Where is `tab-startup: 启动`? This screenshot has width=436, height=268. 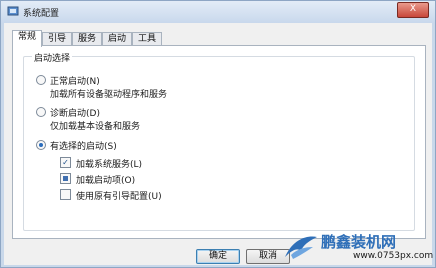 tab-startup: 启动 is located at coordinates (117, 39).